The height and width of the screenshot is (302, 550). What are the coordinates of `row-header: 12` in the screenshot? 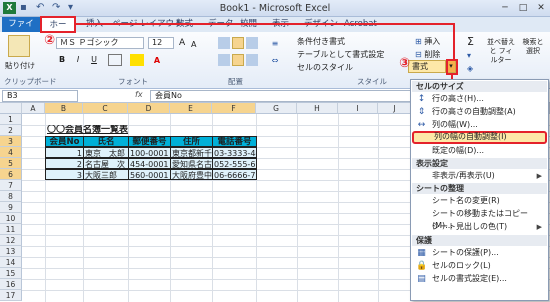 It's located at (11, 240).